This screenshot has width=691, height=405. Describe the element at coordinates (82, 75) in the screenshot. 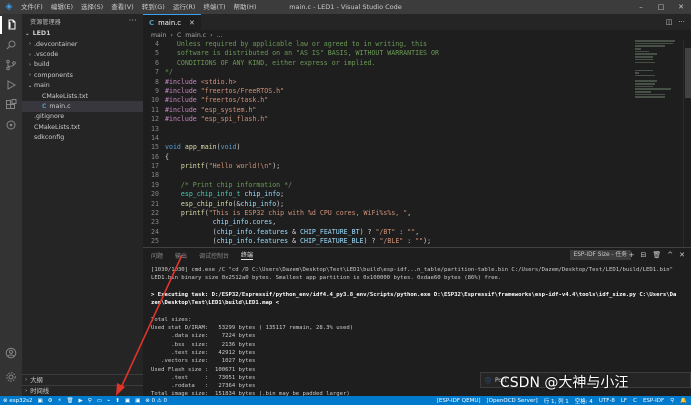

I see `tree-item: › components` at that location.